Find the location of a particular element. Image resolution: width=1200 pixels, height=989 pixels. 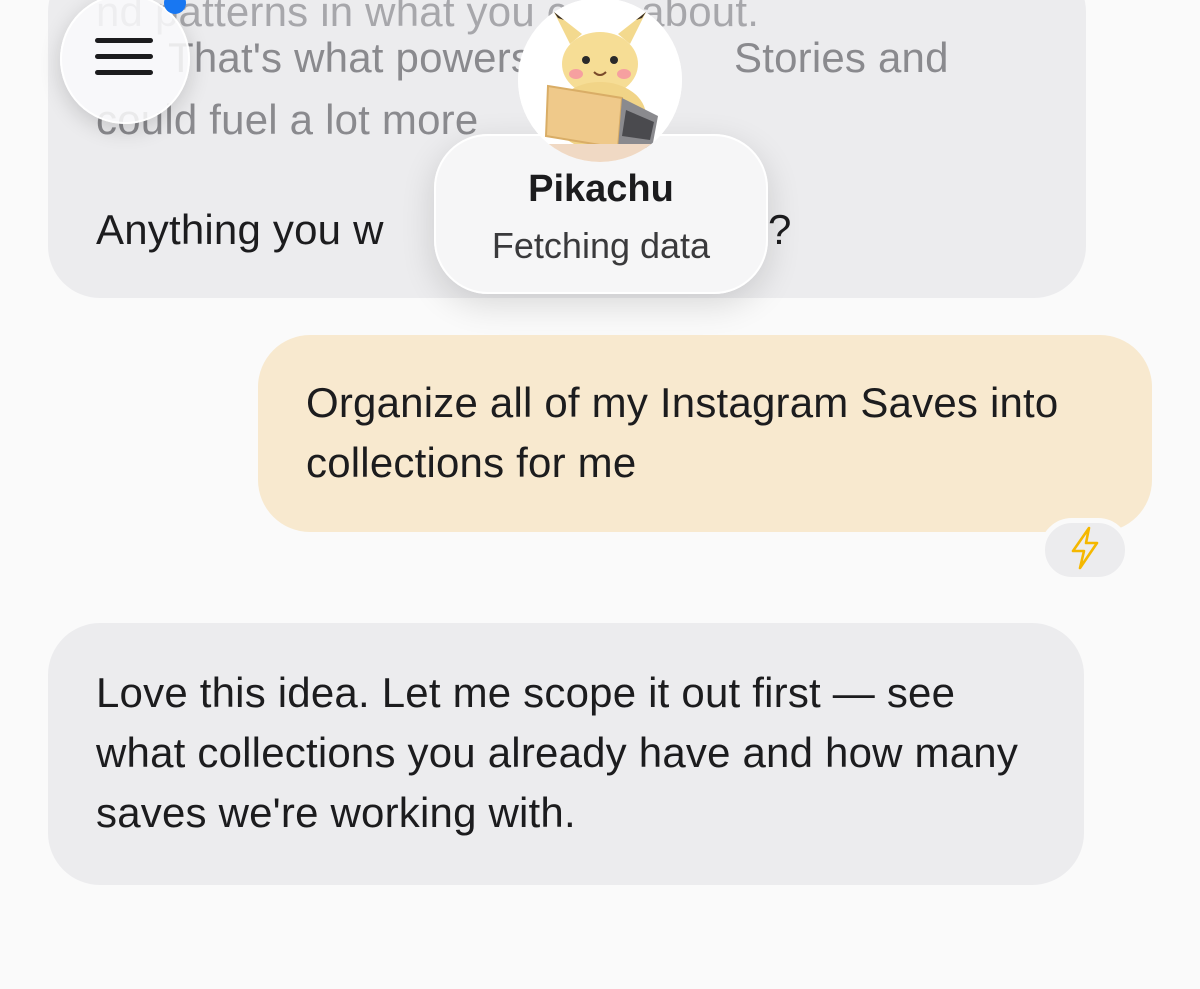

message-reaction is located at coordinates (1085, 550).